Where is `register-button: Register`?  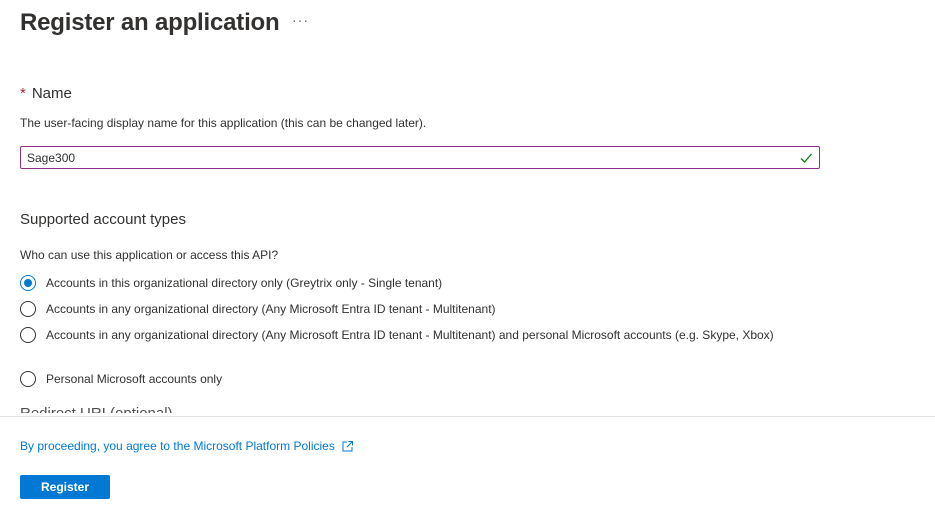 register-button: Register is located at coordinates (65, 487).